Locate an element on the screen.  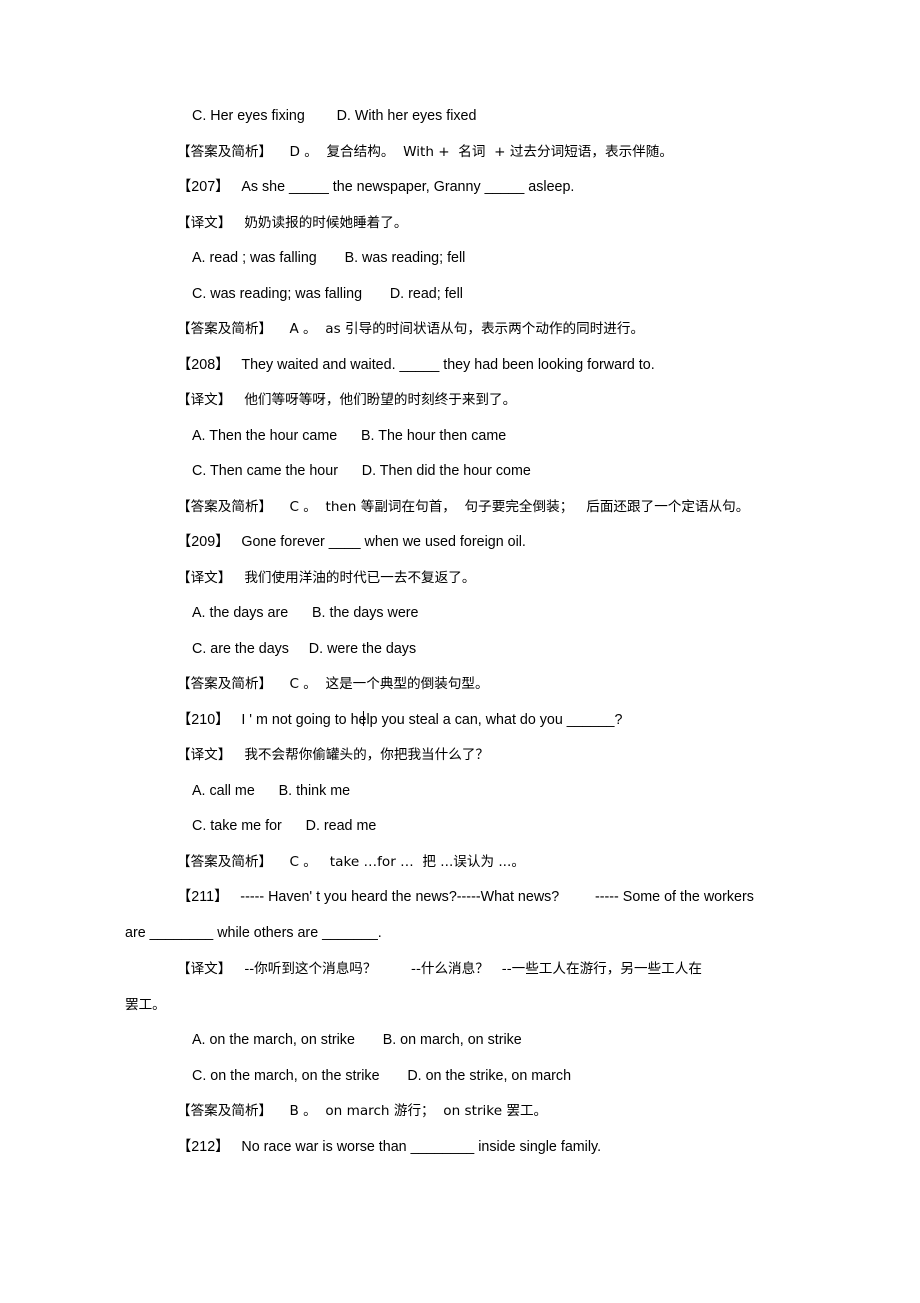
question-208-translation: 【译文】 他们等呀等呀，他们盼望的时刻终于来到了。 is located at coordinates (347, 400).